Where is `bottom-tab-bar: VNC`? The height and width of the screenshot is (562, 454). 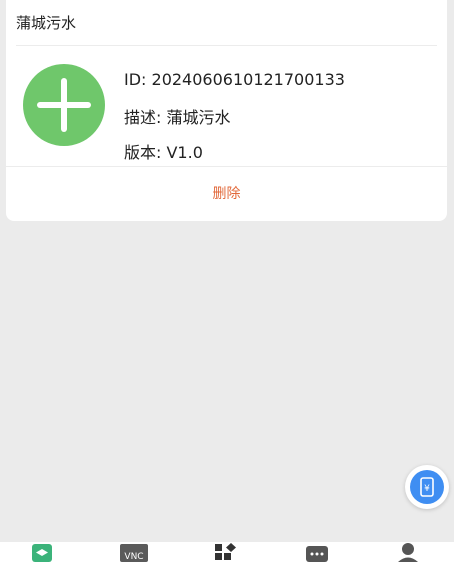 bottom-tab-bar: VNC is located at coordinates (227, 552).